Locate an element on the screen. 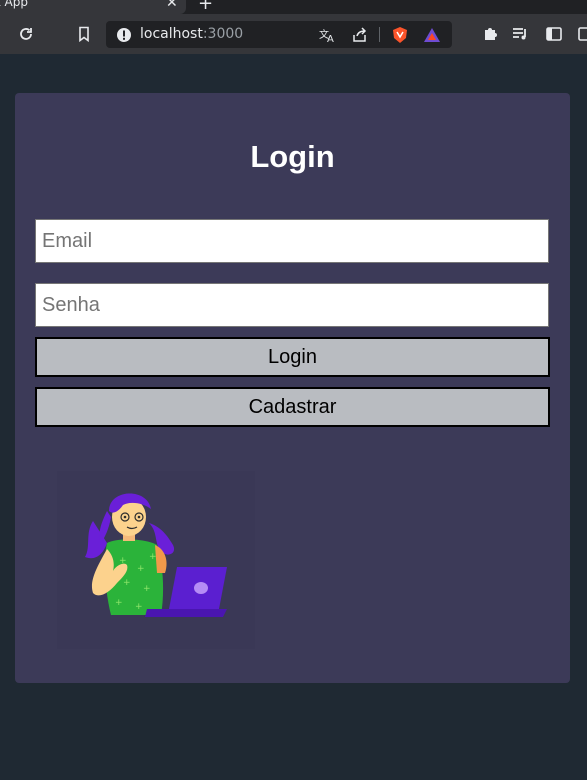 Image resolution: width=587 pixels, height=780 pixels. svg-text: A is located at coordinates (330, 38).